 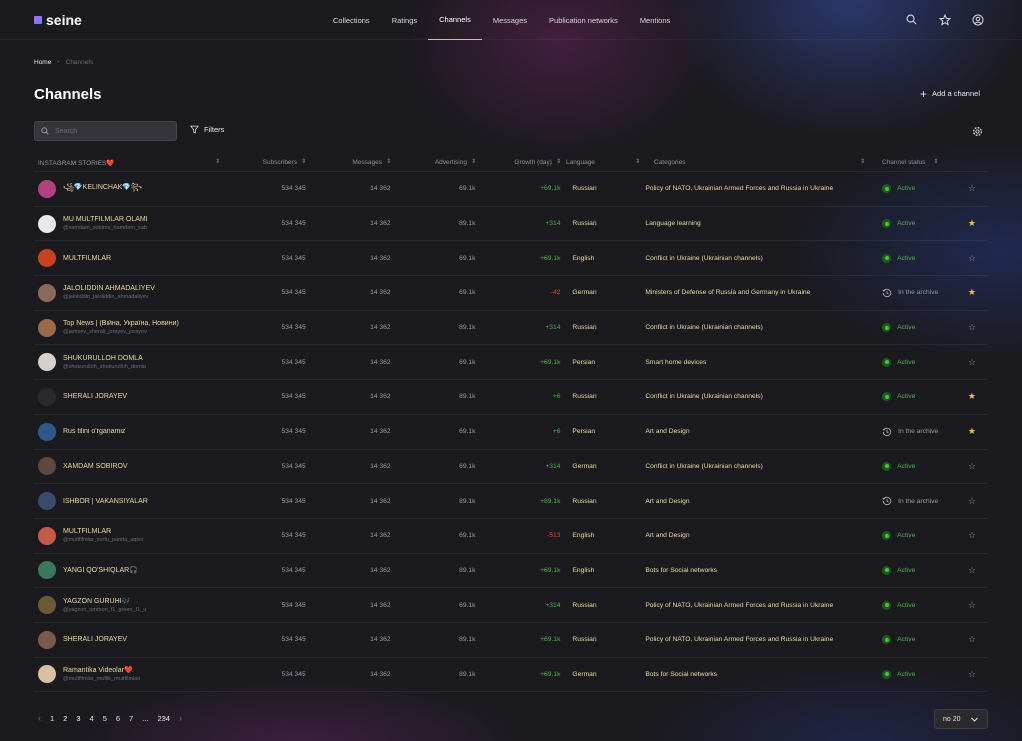 I want to click on sort-icon: ⇕, so click(x=862, y=162).